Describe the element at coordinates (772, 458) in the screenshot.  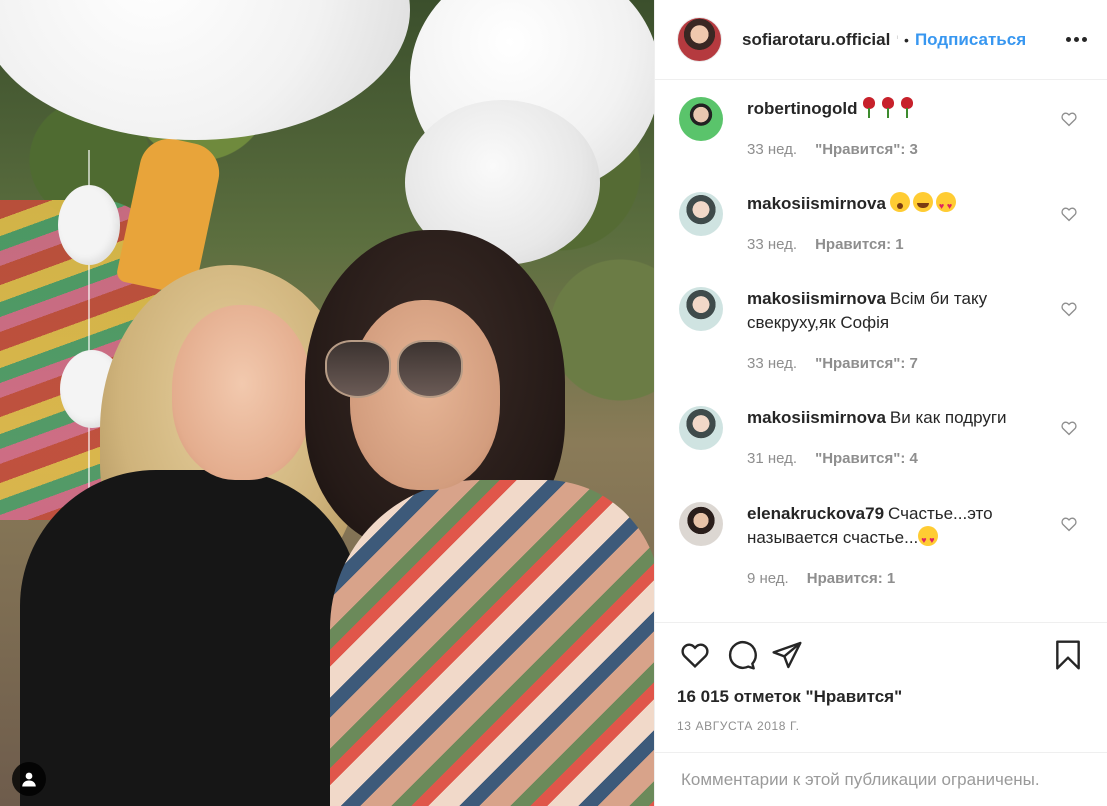
I see `comment-time: 31 нед.` at that location.